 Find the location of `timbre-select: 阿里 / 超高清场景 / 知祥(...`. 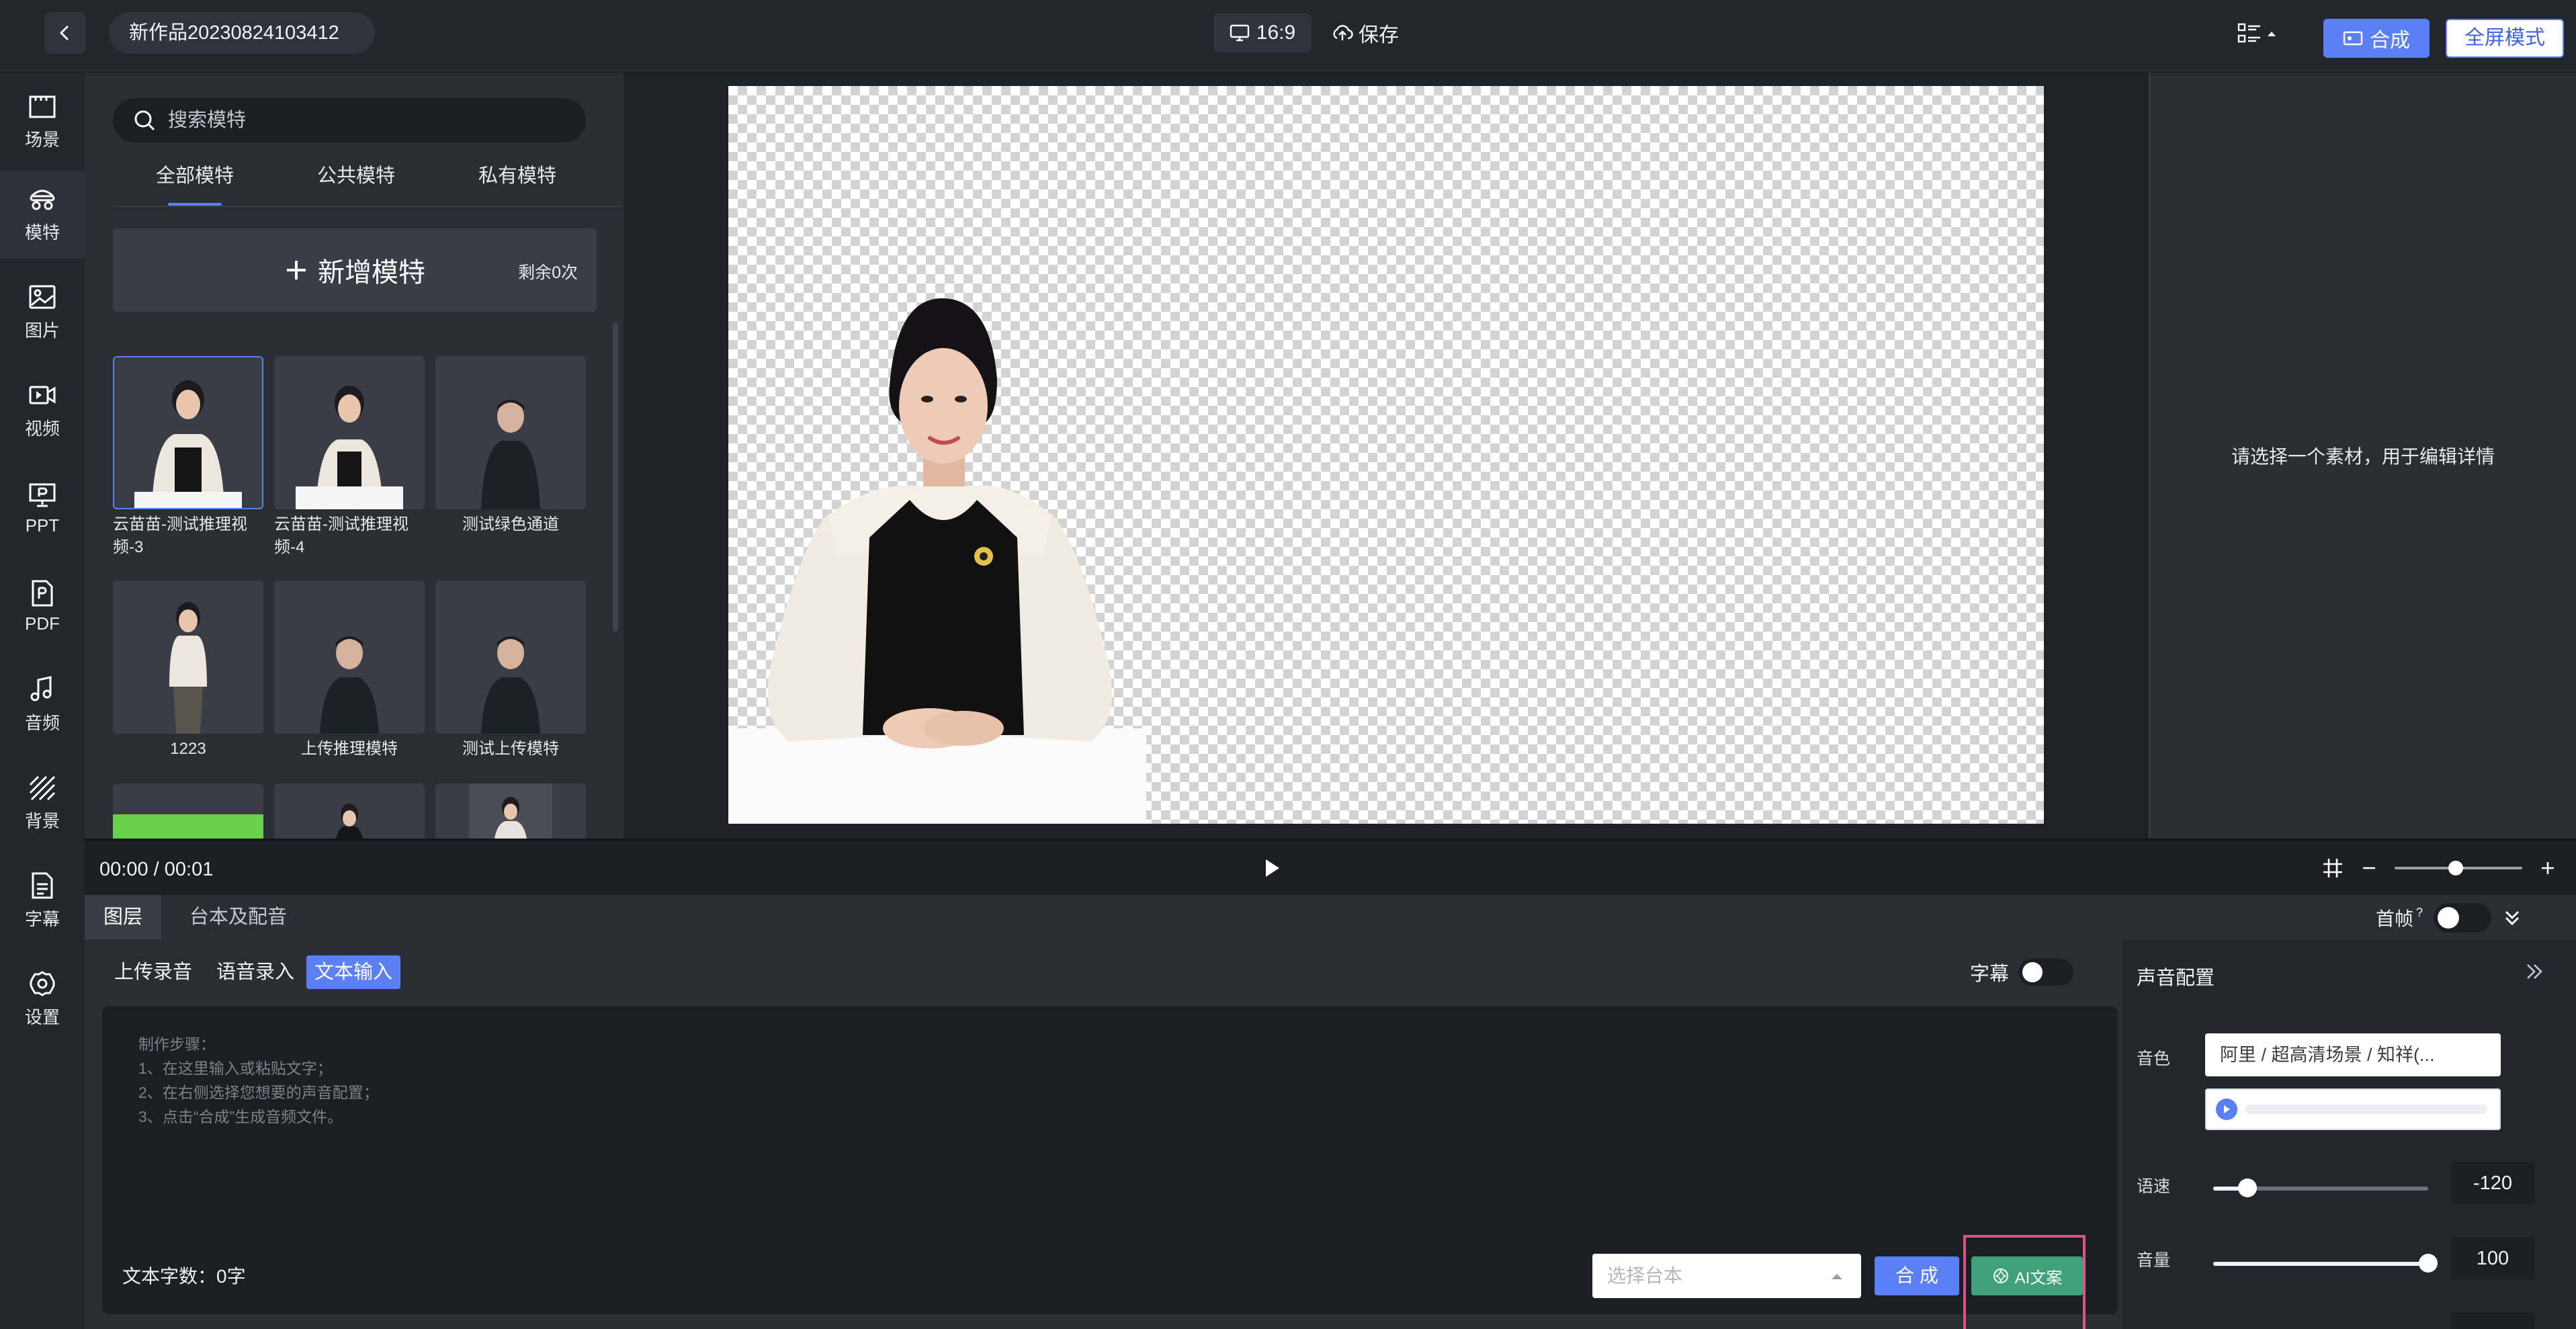

timbre-select: 阿里 / 超高清场景 / 知祥(... is located at coordinates (2353, 1054).